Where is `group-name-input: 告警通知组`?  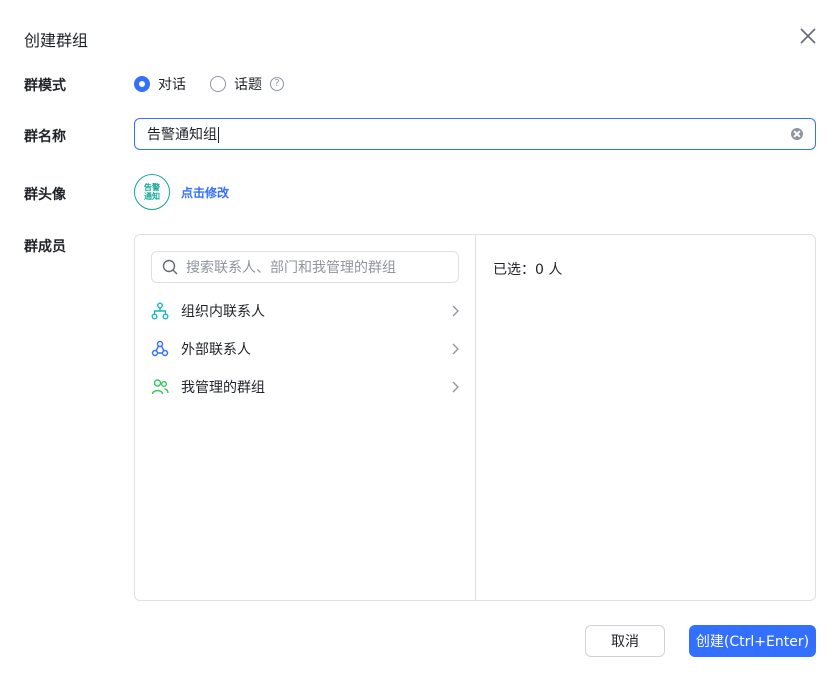 group-name-input: 告警通知组 is located at coordinates (475, 134).